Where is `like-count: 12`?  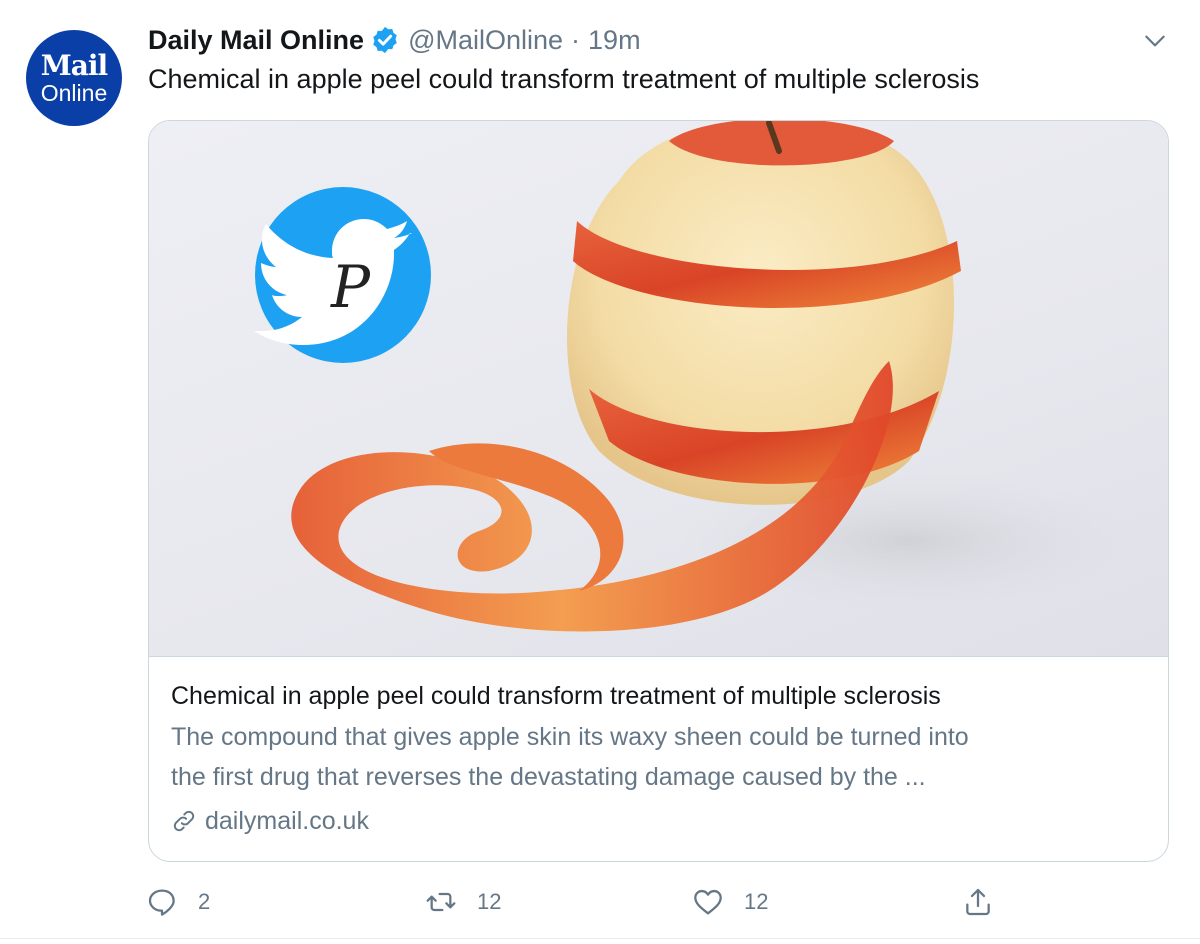 like-count: 12 is located at coordinates (756, 901).